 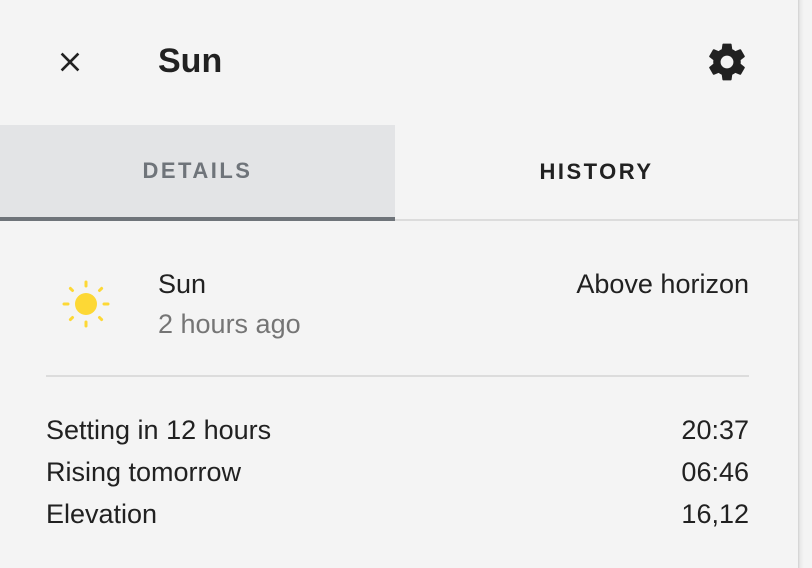 What do you see at coordinates (397, 376) in the screenshot?
I see `divider` at bounding box center [397, 376].